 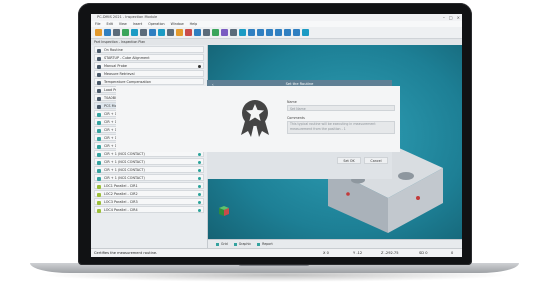 What do you see at coordinates (149, 185) in the screenshot?
I see `sidebar-item: LOC1 Parallel - CIR1` at bounding box center [149, 185].